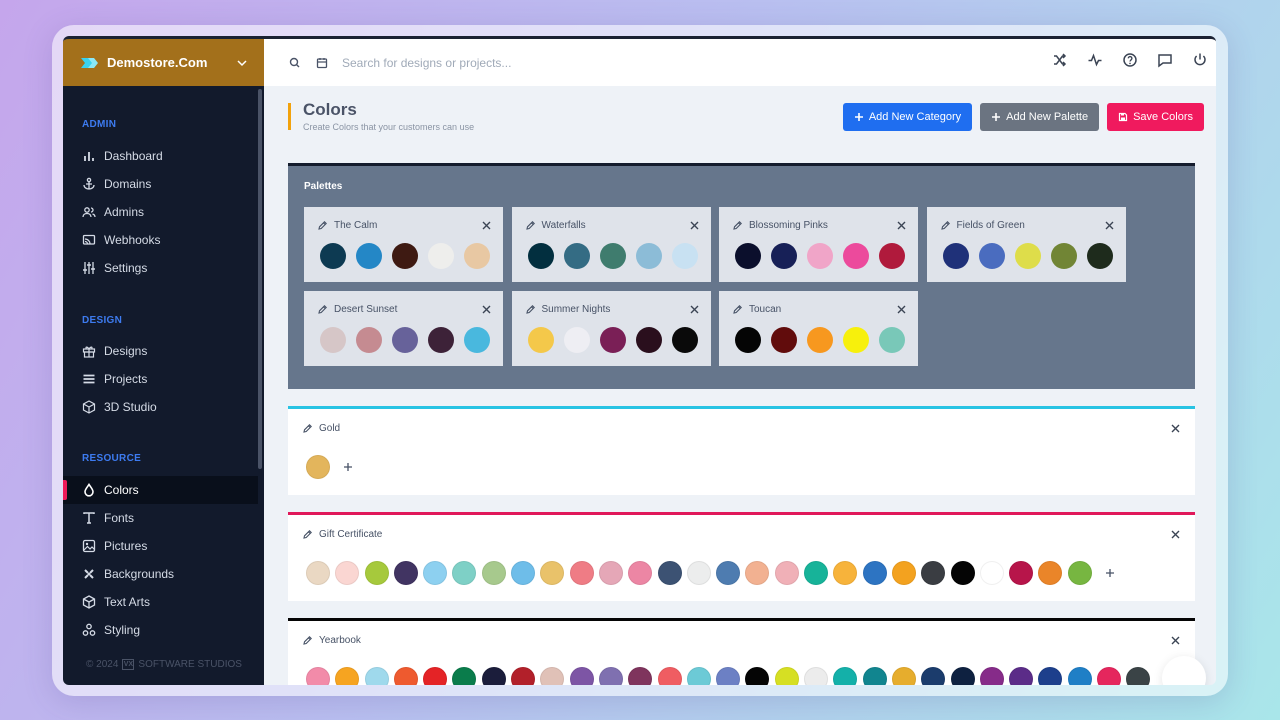 The width and height of the screenshot is (1280, 720). What do you see at coordinates (1155, 117) in the screenshot?
I see `save-colors-button: Save Colors` at bounding box center [1155, 117].